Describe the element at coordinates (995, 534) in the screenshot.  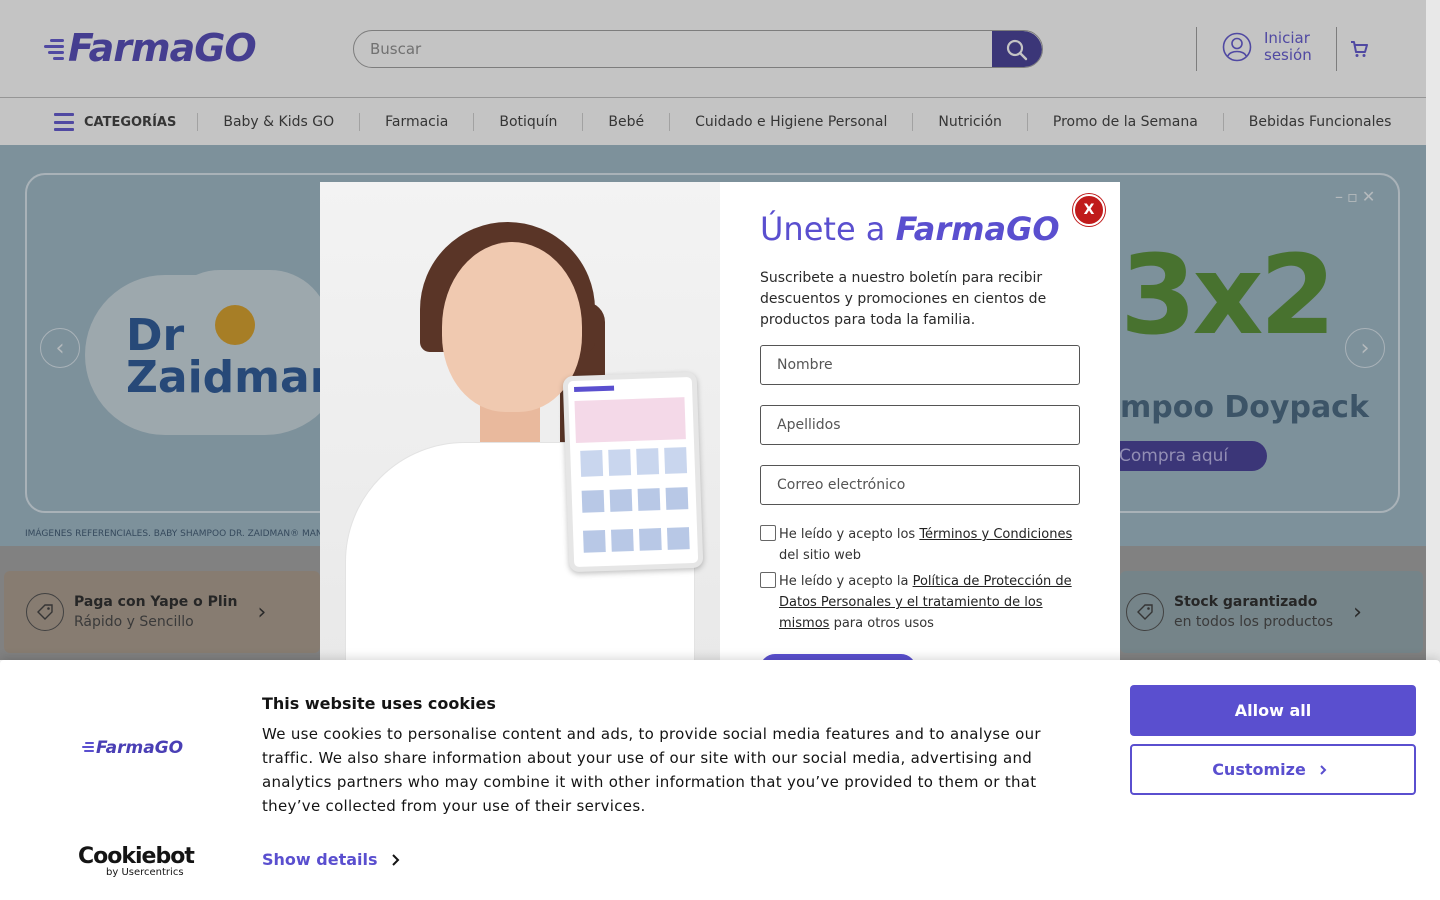
I see `terms-link: Términos y Condiciones` at that location.